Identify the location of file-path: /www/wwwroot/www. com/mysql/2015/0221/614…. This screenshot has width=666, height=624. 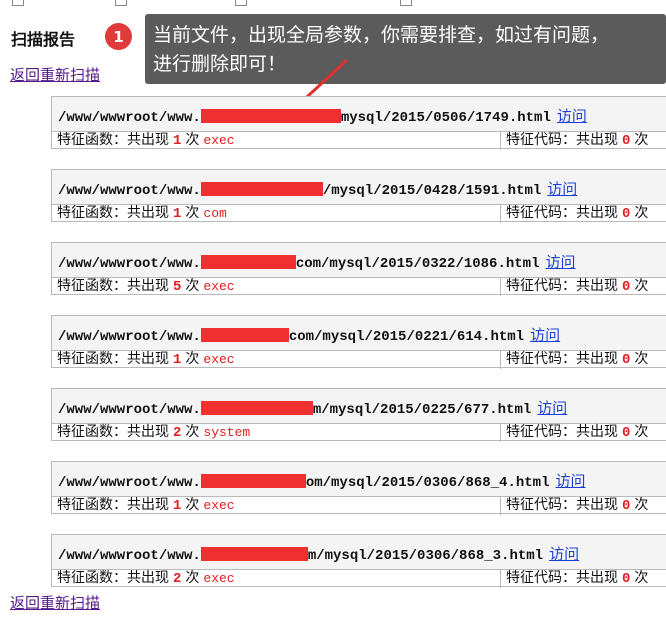
(359, 333).